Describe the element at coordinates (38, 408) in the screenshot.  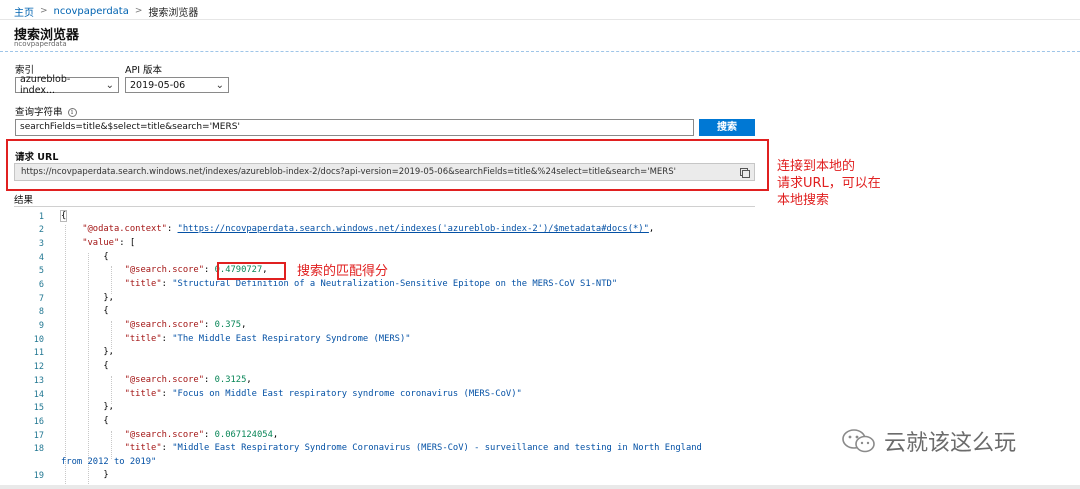
I see `line-number: 15` at that location.